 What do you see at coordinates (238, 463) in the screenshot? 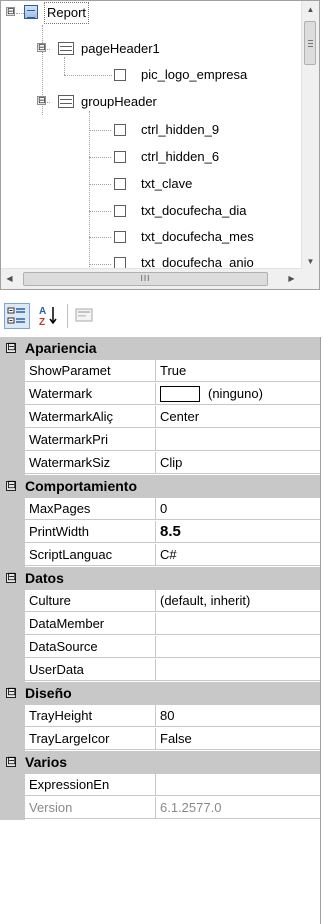
I see `property-value: Clip` at bounding box center [238, 463].